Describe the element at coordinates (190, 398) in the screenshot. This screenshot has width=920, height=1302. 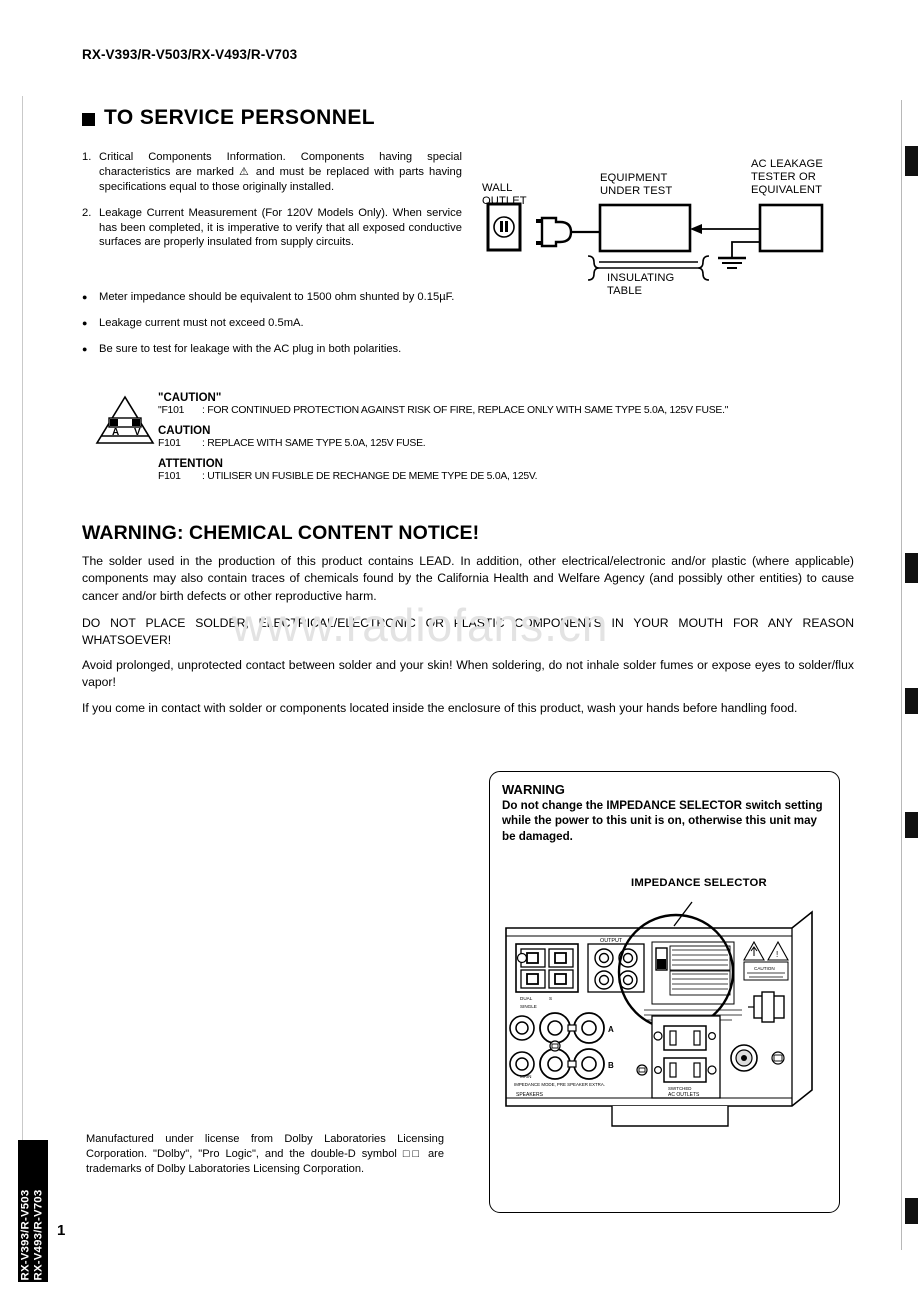
I see `caution-heading: "CAUTION"` at that location.